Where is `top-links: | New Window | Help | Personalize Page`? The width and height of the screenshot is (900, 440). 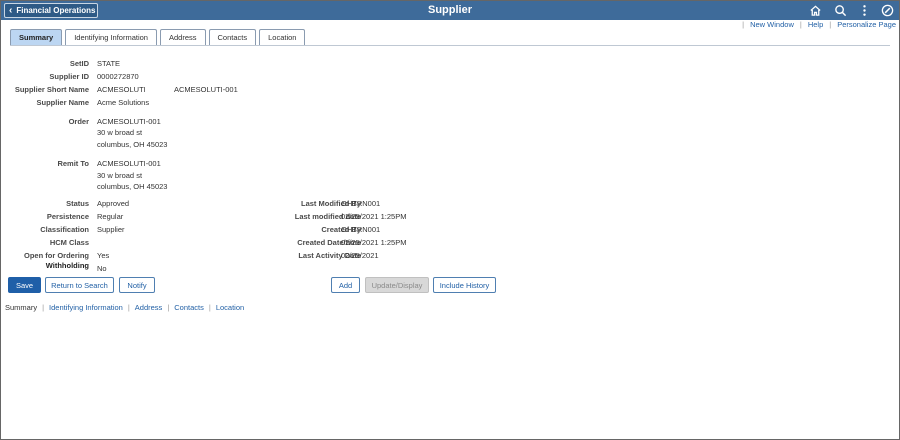 top-links: | New Window | Help | Personalize Page is located at coordinates (819, 24).